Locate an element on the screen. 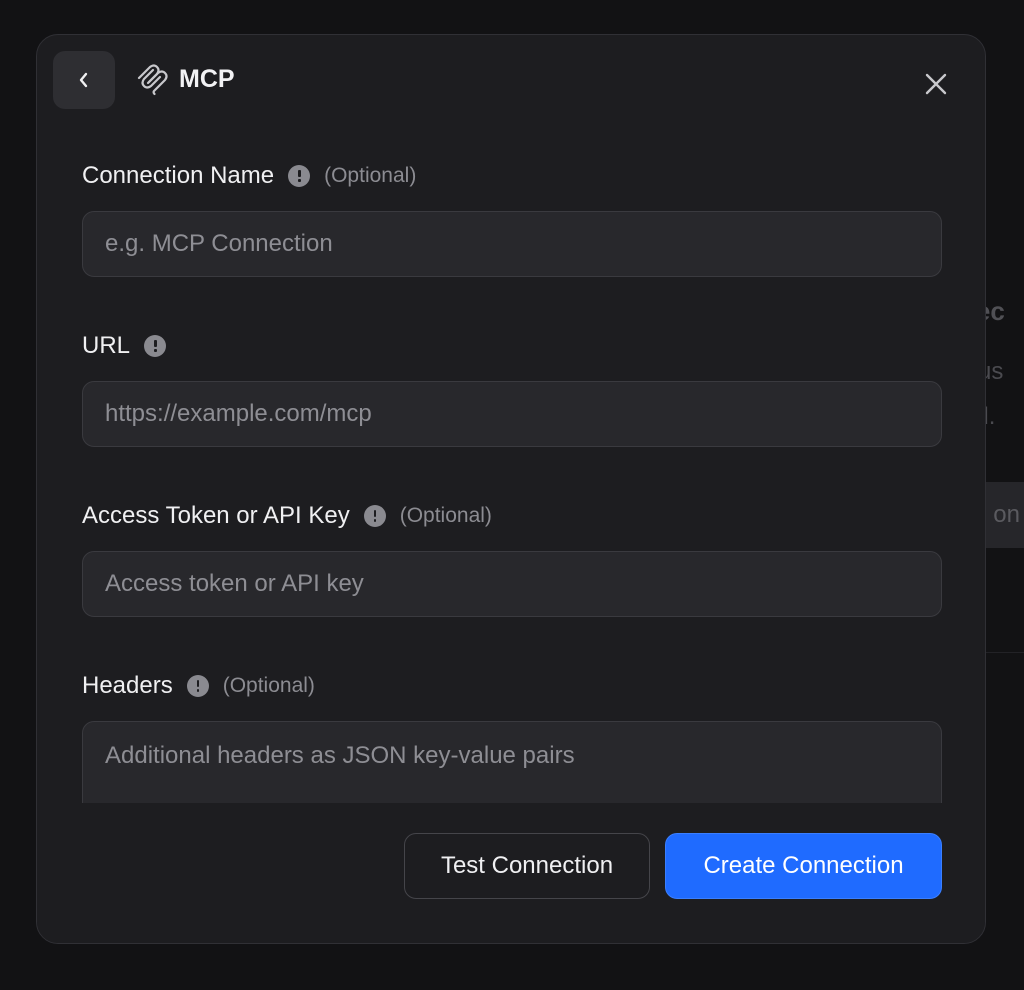 The height and width of the screenshot is (990, 1024). connection-name-label: Connection Name is located at coordinates (178, 175).